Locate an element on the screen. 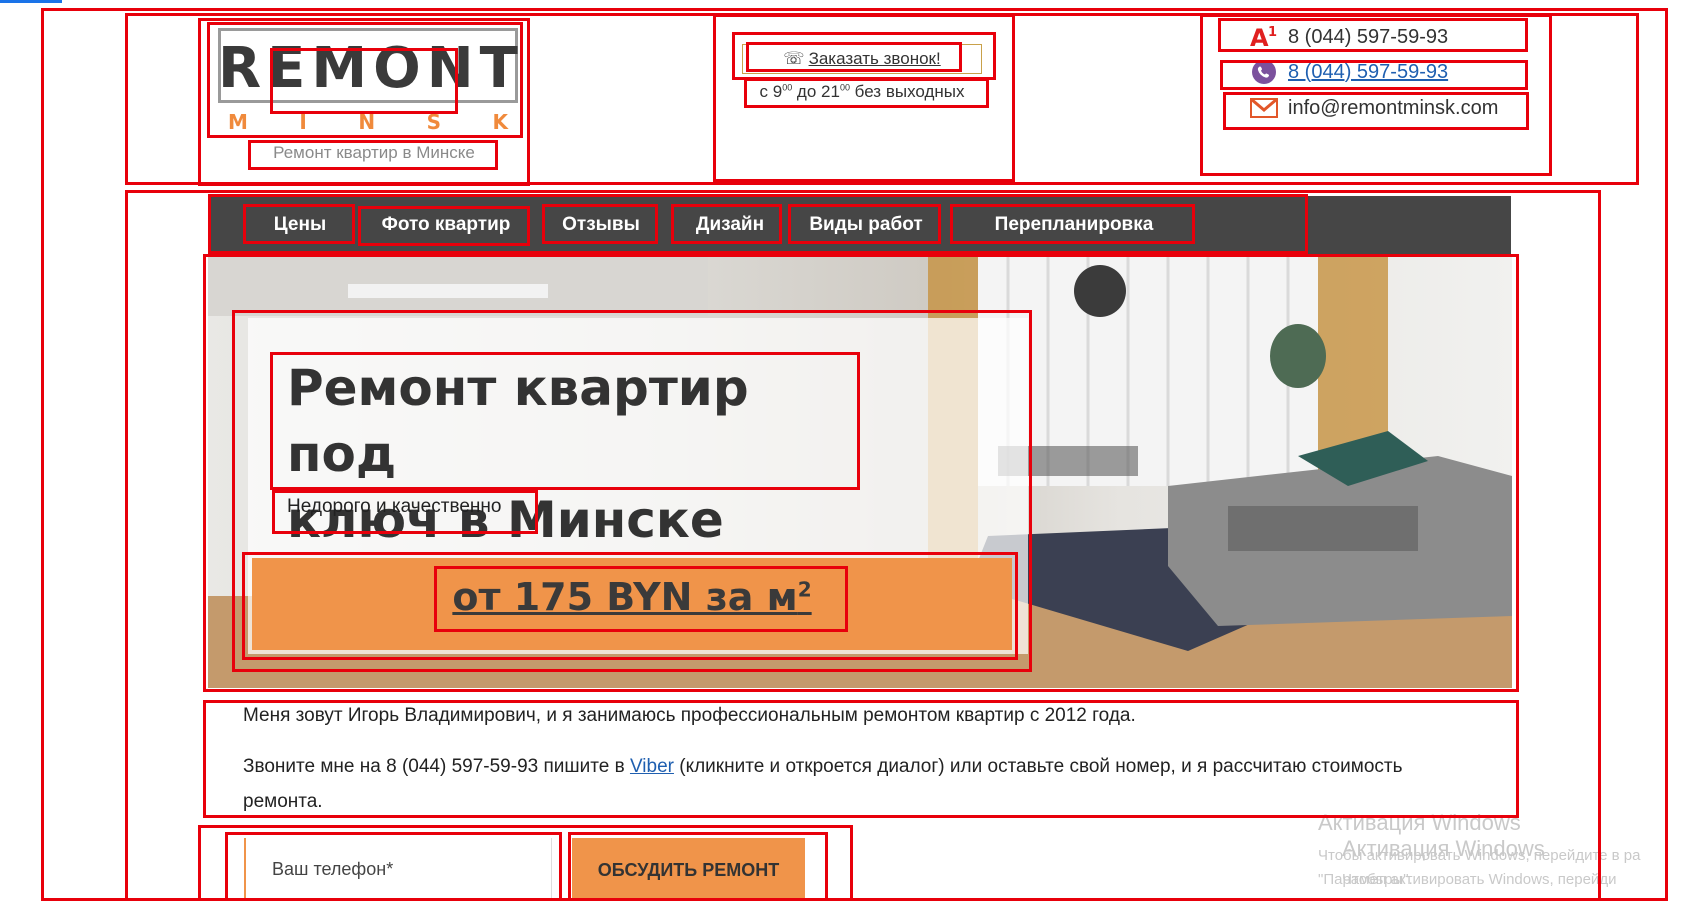 The width and height of the screenshot is (1700, 901). hours-to: до 21 is located at coordinates (816, 91).